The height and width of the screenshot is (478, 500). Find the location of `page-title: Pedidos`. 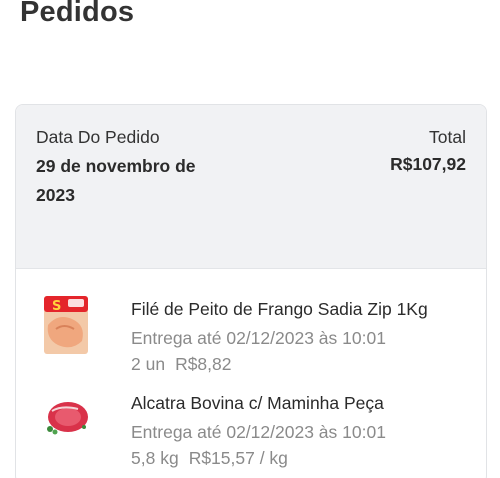

page-title: Pedidos is located at coordinates (77, 14).